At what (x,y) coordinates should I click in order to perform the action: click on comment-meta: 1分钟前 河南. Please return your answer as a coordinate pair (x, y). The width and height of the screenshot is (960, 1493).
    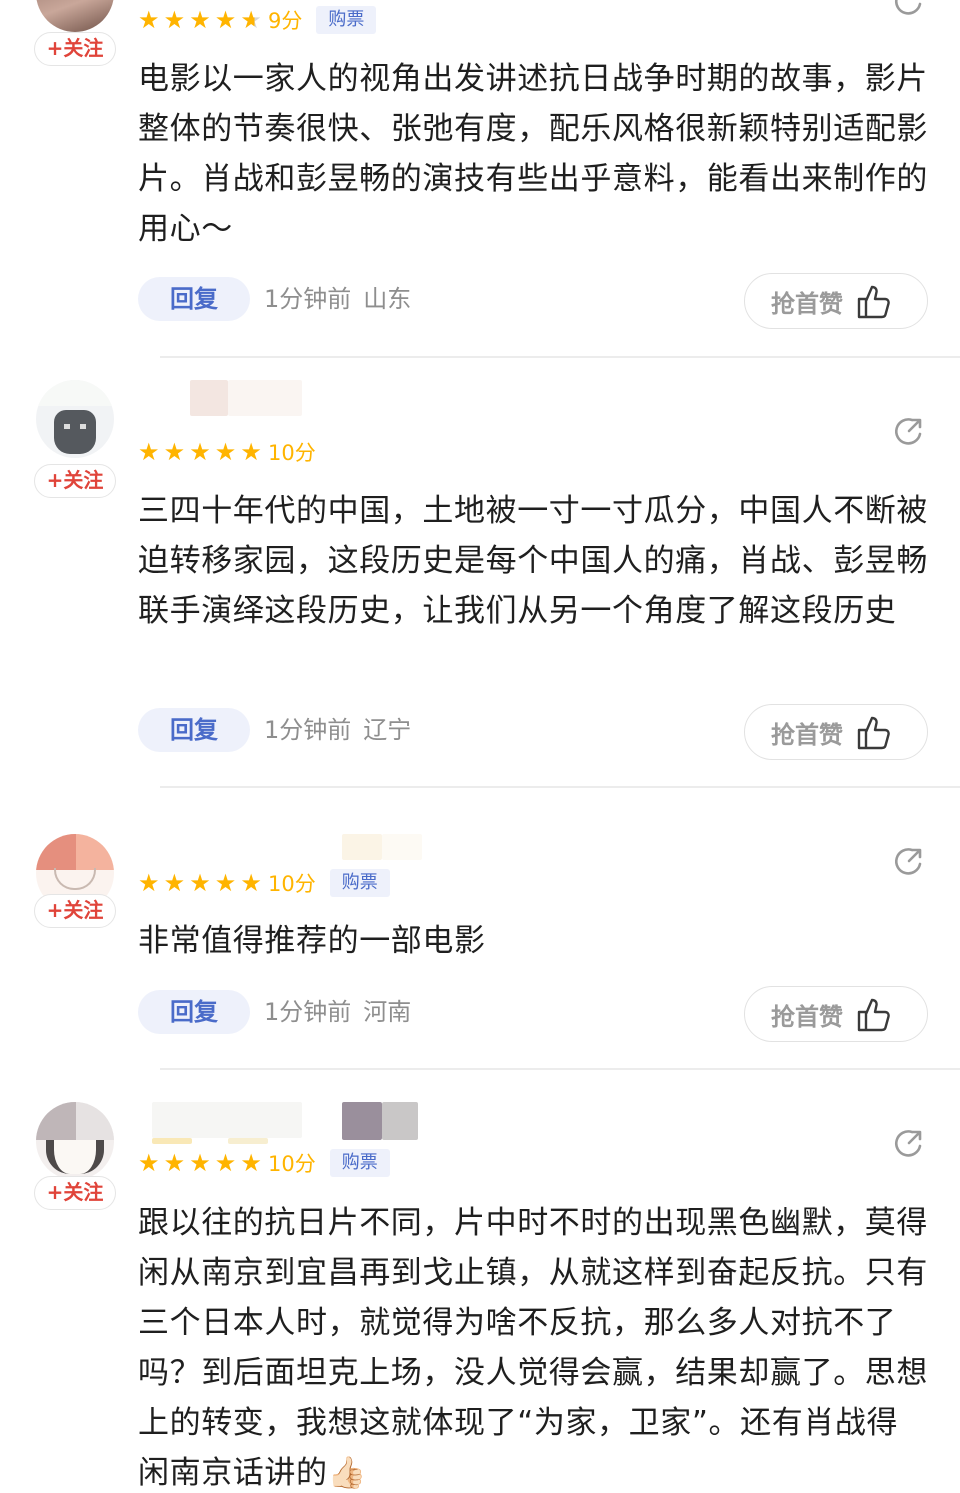
    Looking at the image, I should click on (343, 1012).